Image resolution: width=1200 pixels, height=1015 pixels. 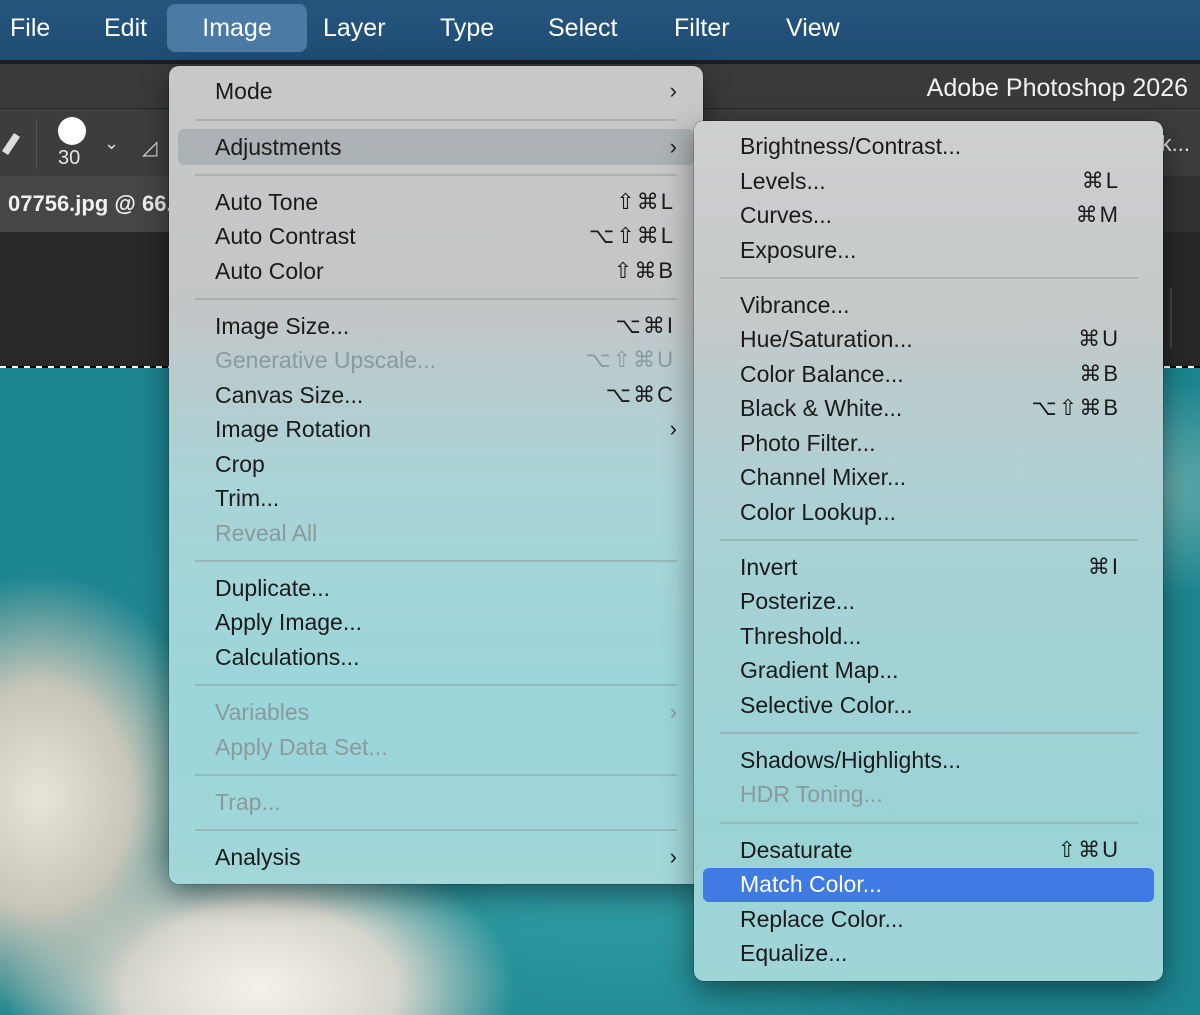 What do you see at coordinates (445, 326) in the screenshot?
I see `menu-item-image-size: Image Size... ⌥⌘I` at bounding box center [445, 326].